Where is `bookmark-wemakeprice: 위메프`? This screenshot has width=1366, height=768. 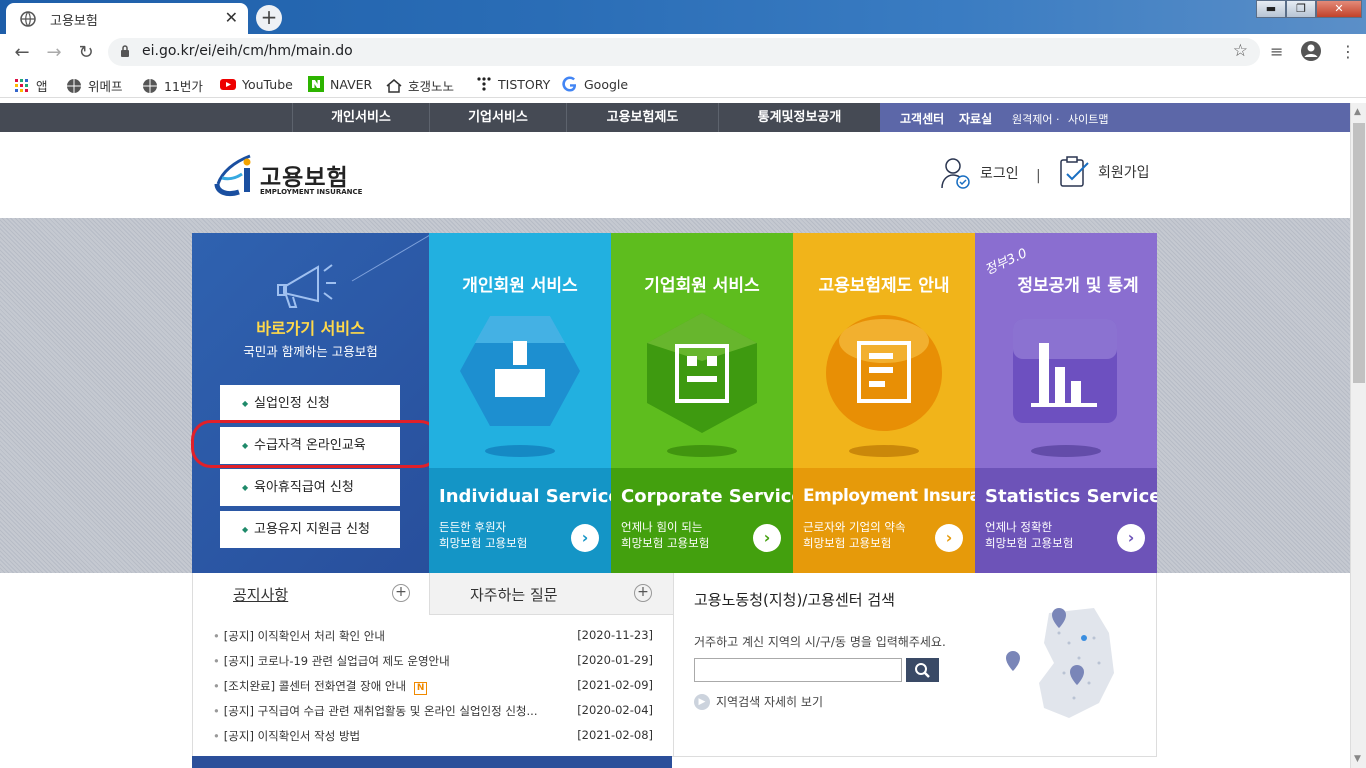
bookmark-wemakeprice: 위메프 is located at coordinates (94, 85).